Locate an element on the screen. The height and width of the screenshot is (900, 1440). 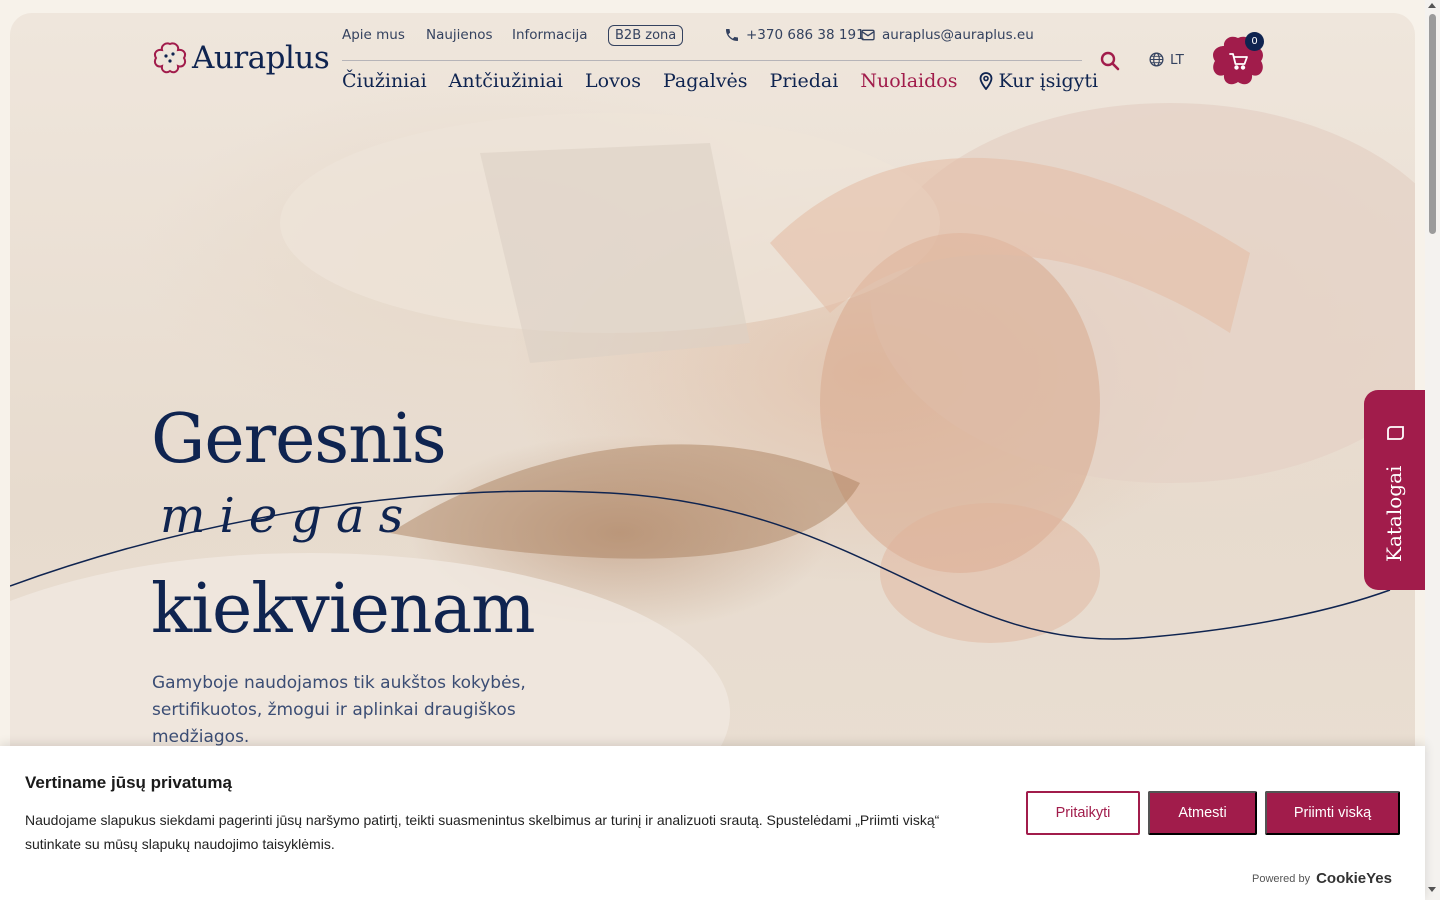
search-icon is located at coordinates (1110, 61).